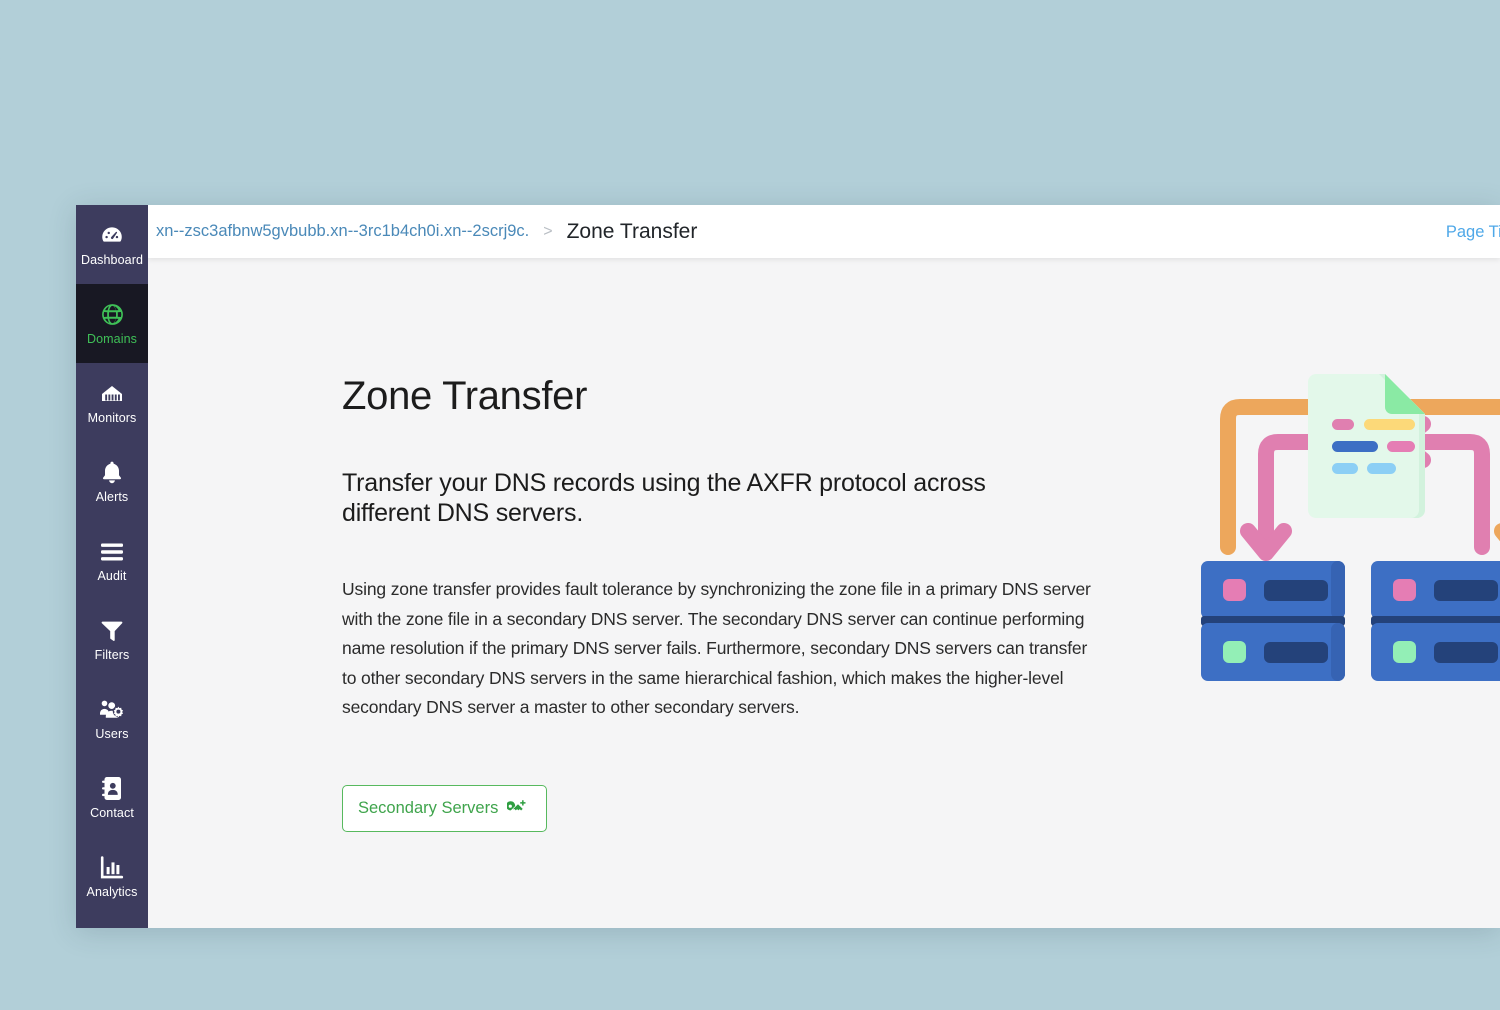  I want to click on sidebar-item-label: Users, so click(112, 733).